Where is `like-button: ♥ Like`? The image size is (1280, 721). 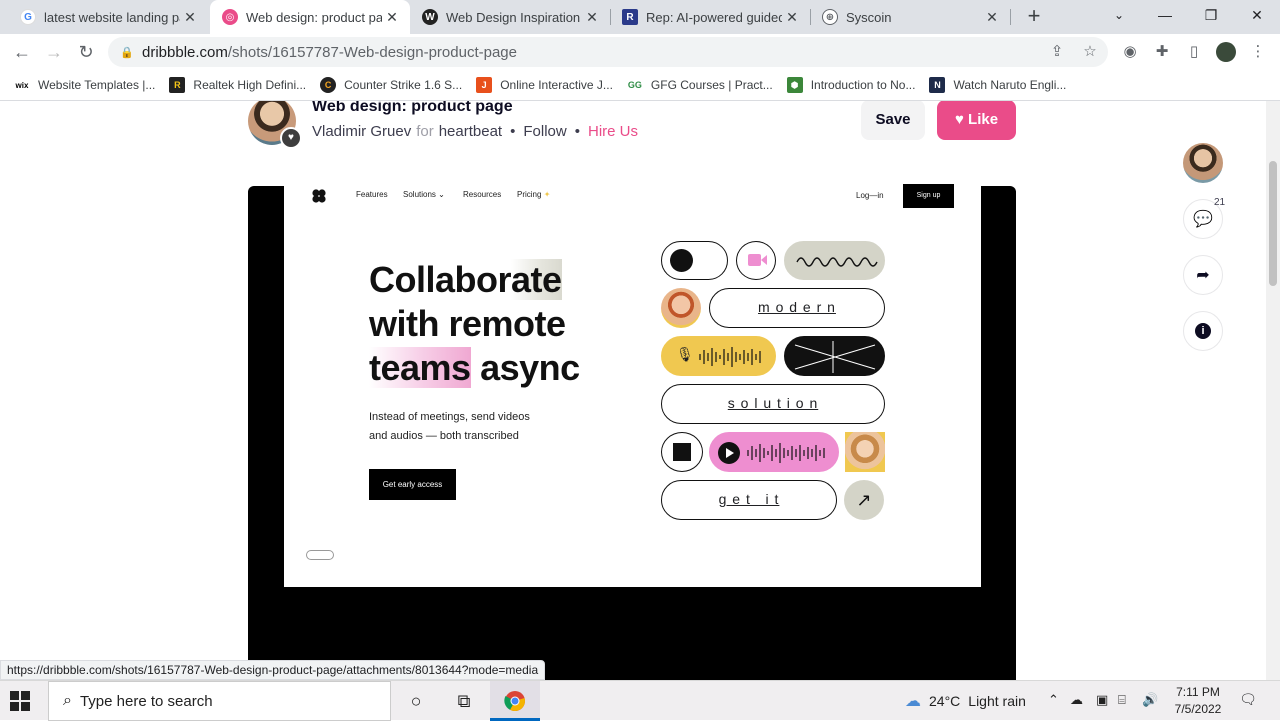 like-button: ♥ Like is located at coordinates (976, 120).